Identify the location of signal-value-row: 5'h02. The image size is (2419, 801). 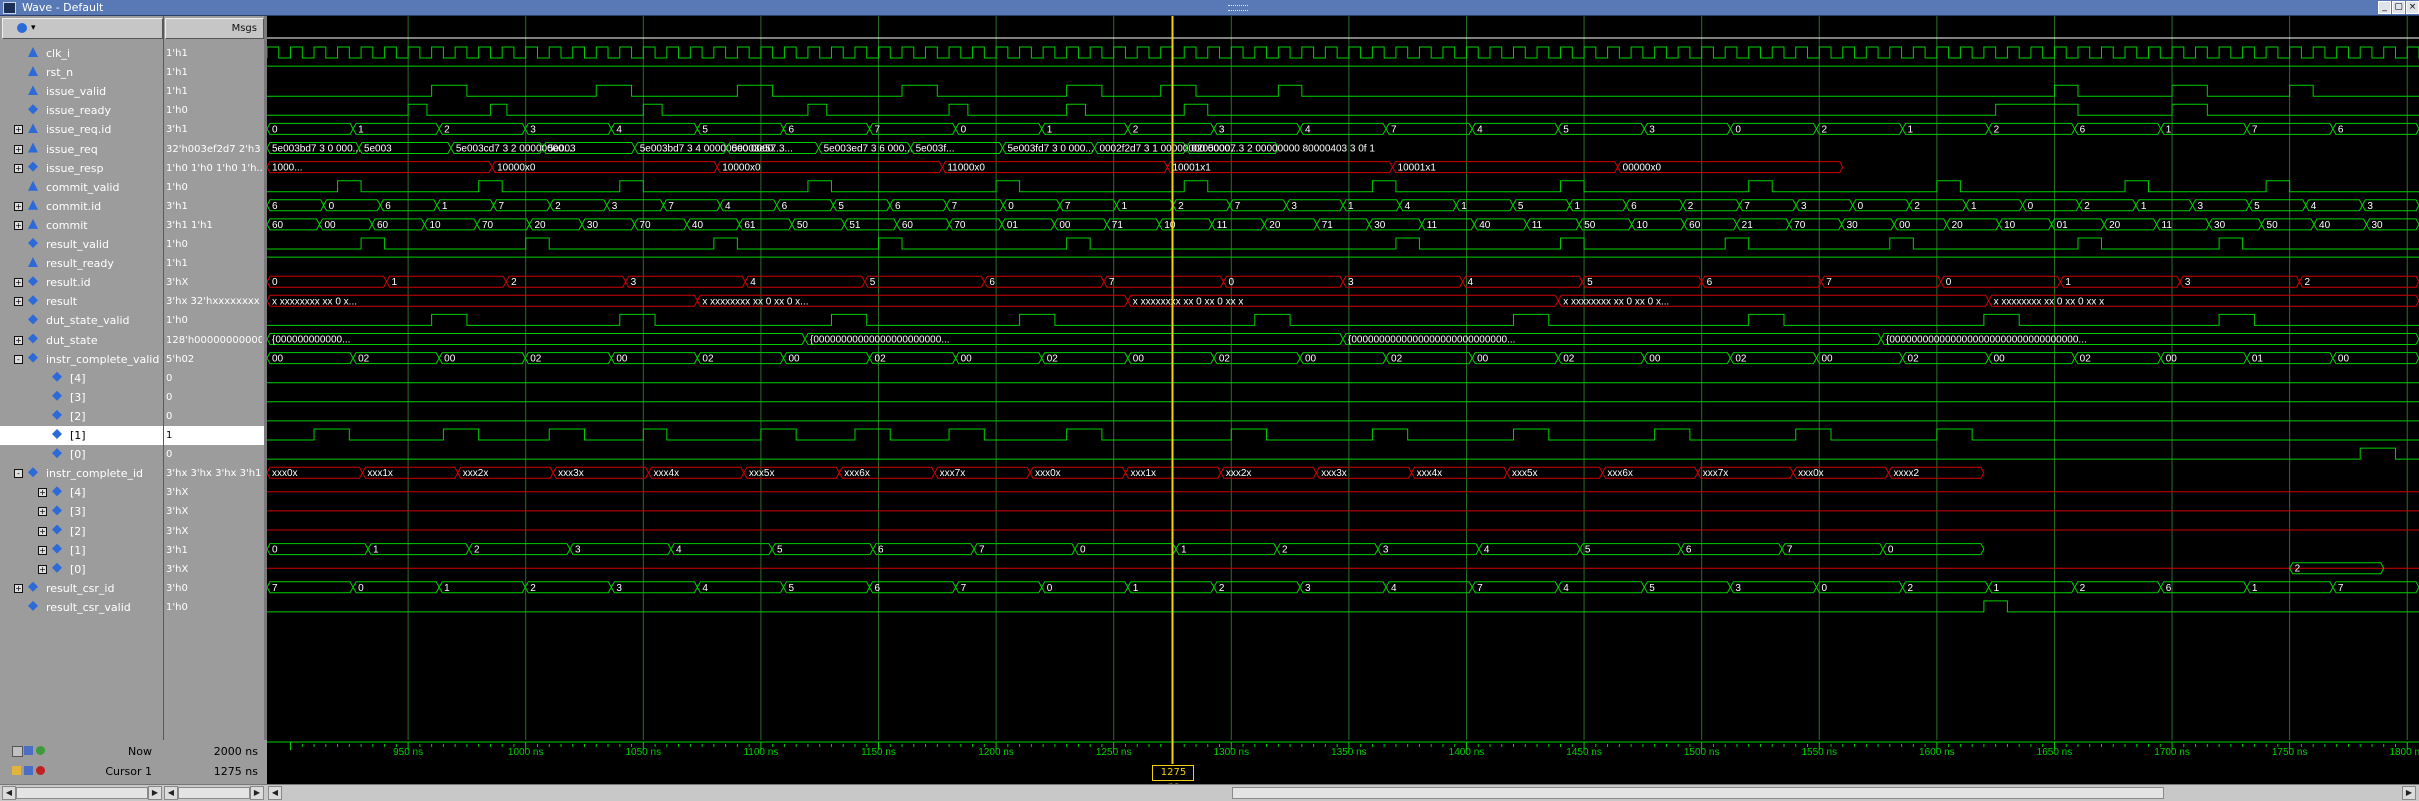
(214, 359).